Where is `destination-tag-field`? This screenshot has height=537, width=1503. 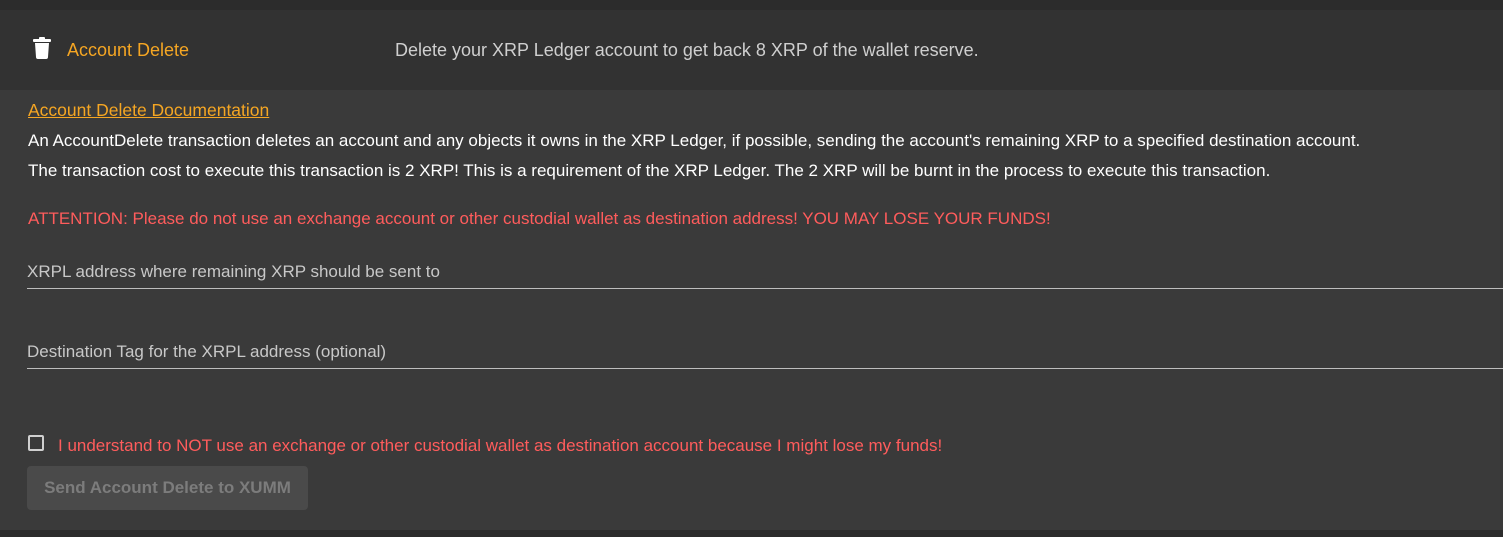
destination-tag-field is located at coordinates (765, 348).